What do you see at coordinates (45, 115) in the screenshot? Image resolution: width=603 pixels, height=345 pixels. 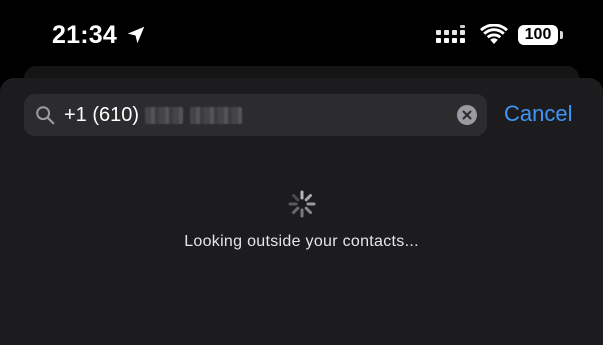 I see `search-icon` at bounding box center [45, 115].